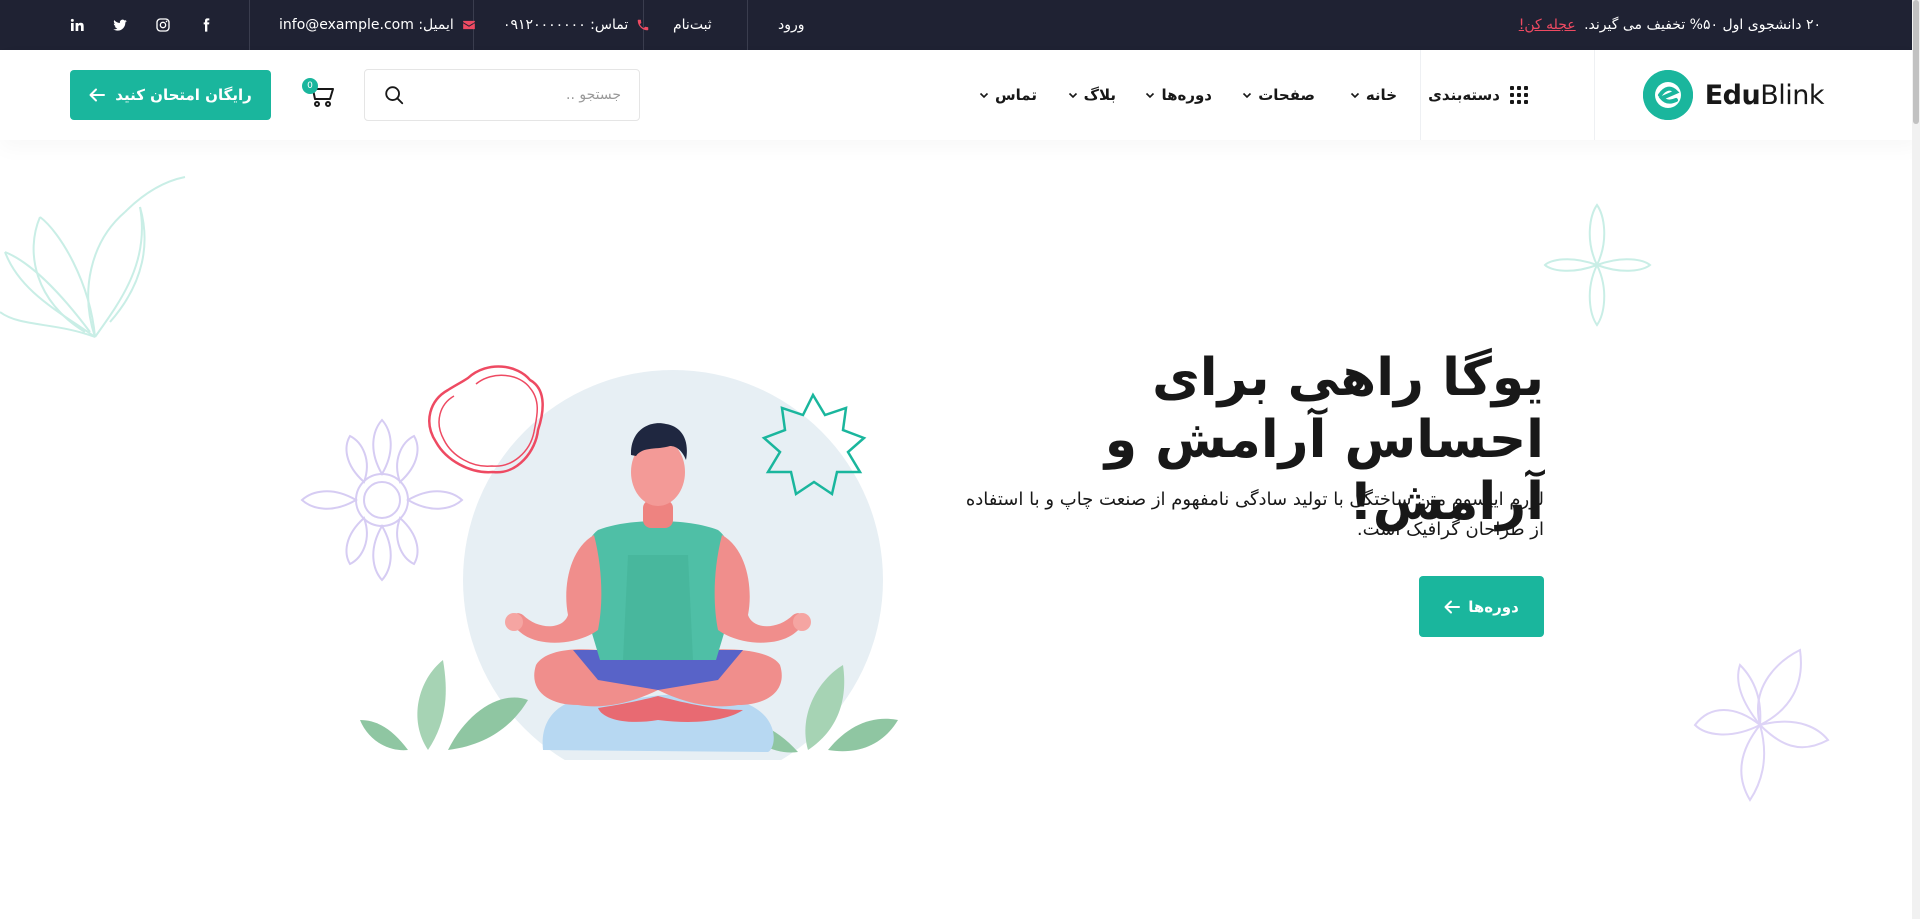  Describe the element at coordinates (1015, 95) in the screenshot. I see `nav-label: تماس` at that location.